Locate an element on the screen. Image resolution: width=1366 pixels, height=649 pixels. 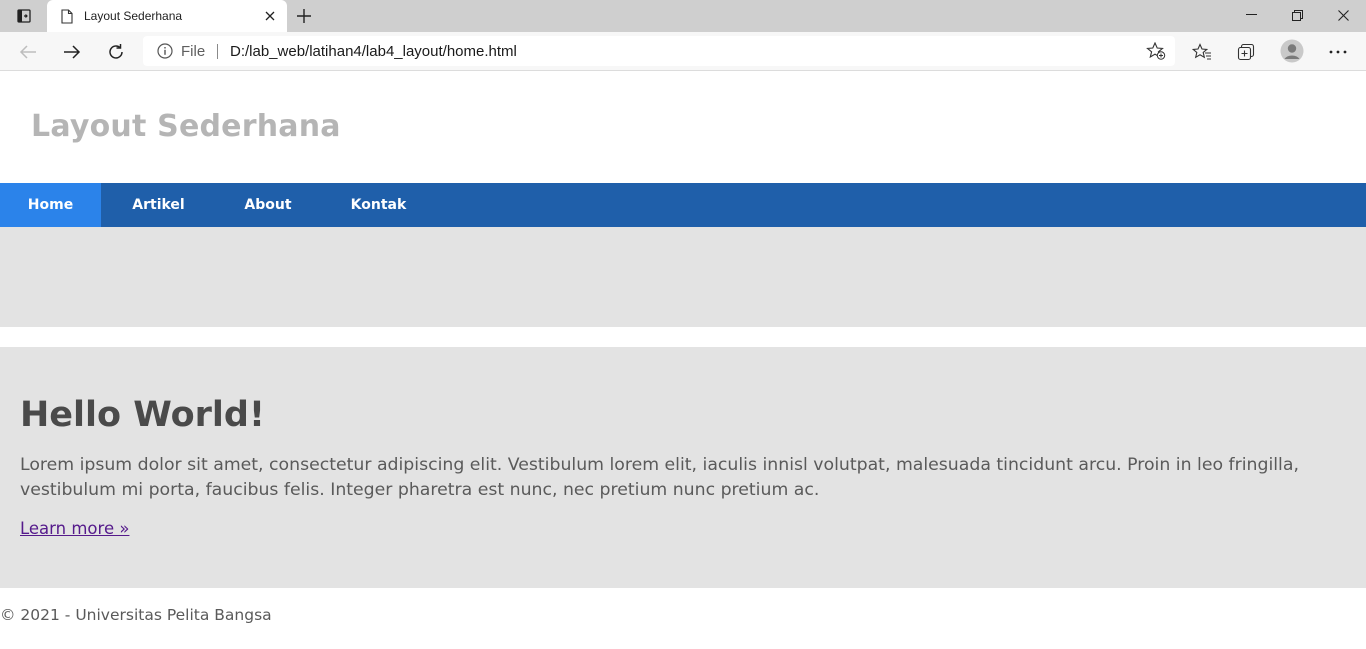
main-nav: Home Artikel About Kontak is located at coordinates (683, 205).